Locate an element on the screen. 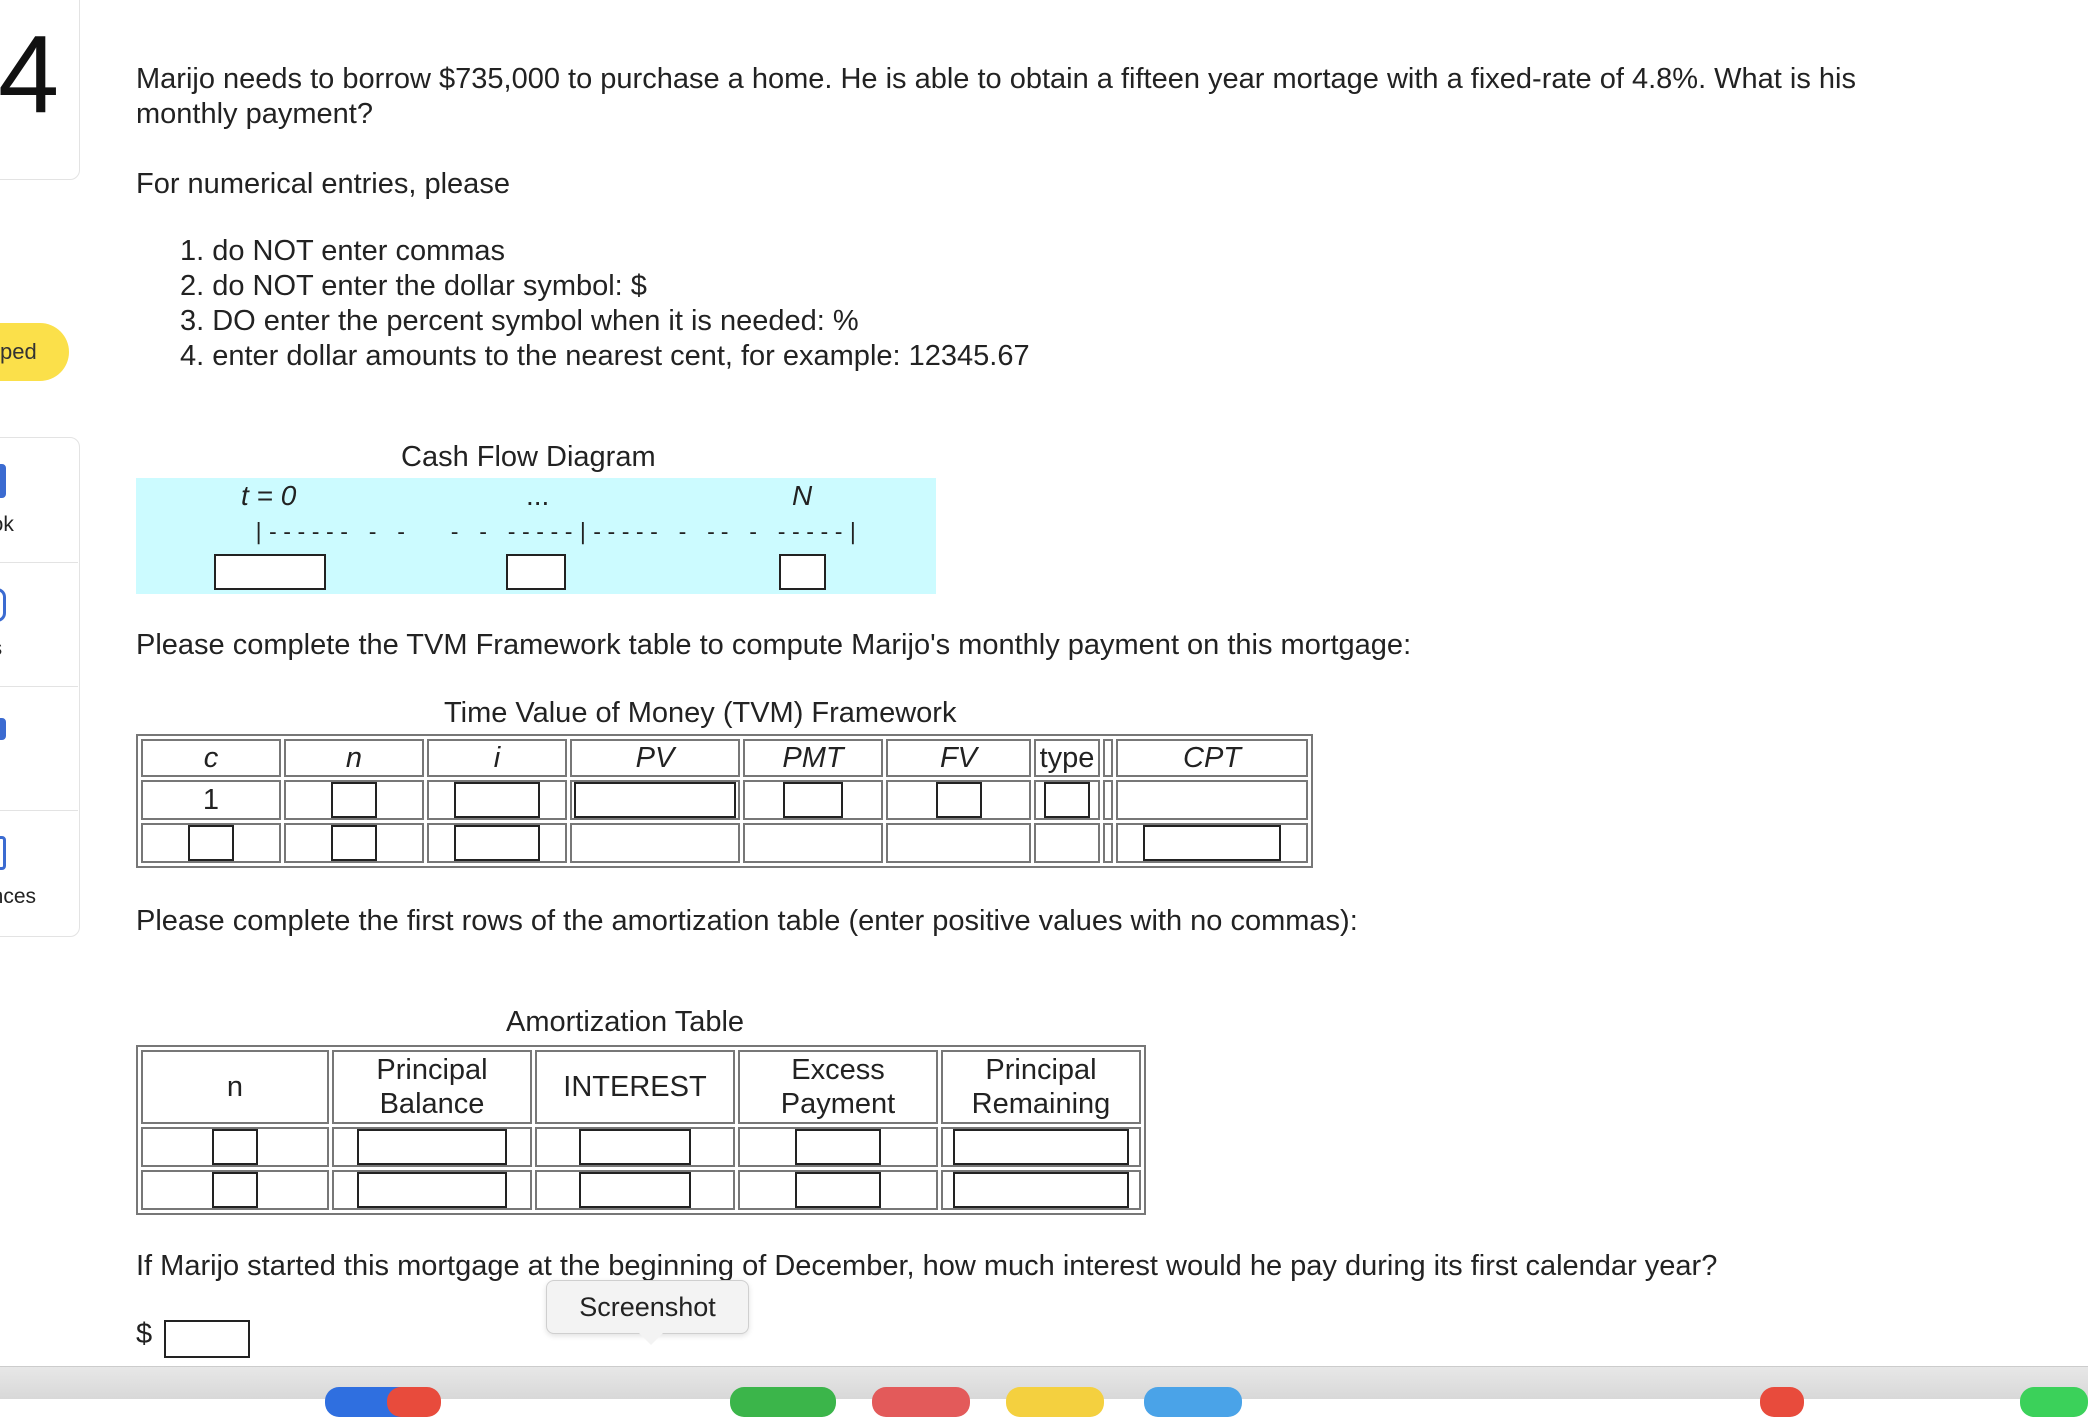 The width and height of the screenshot is (2088, 1417). amort-row1-remaining-cell is located at coordinates (1041, 1147).